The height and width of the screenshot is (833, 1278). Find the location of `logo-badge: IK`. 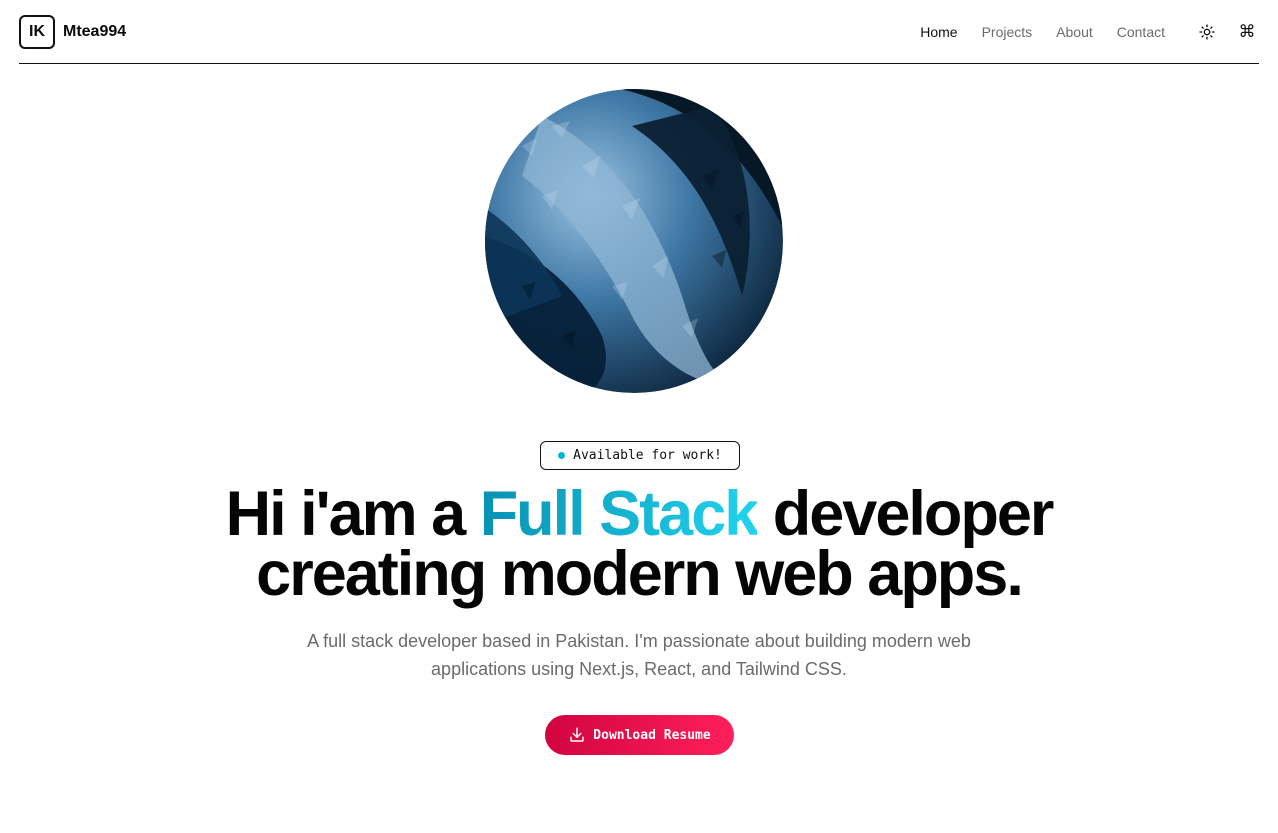

logo-badge: IK is located at coordinates (37, 31).